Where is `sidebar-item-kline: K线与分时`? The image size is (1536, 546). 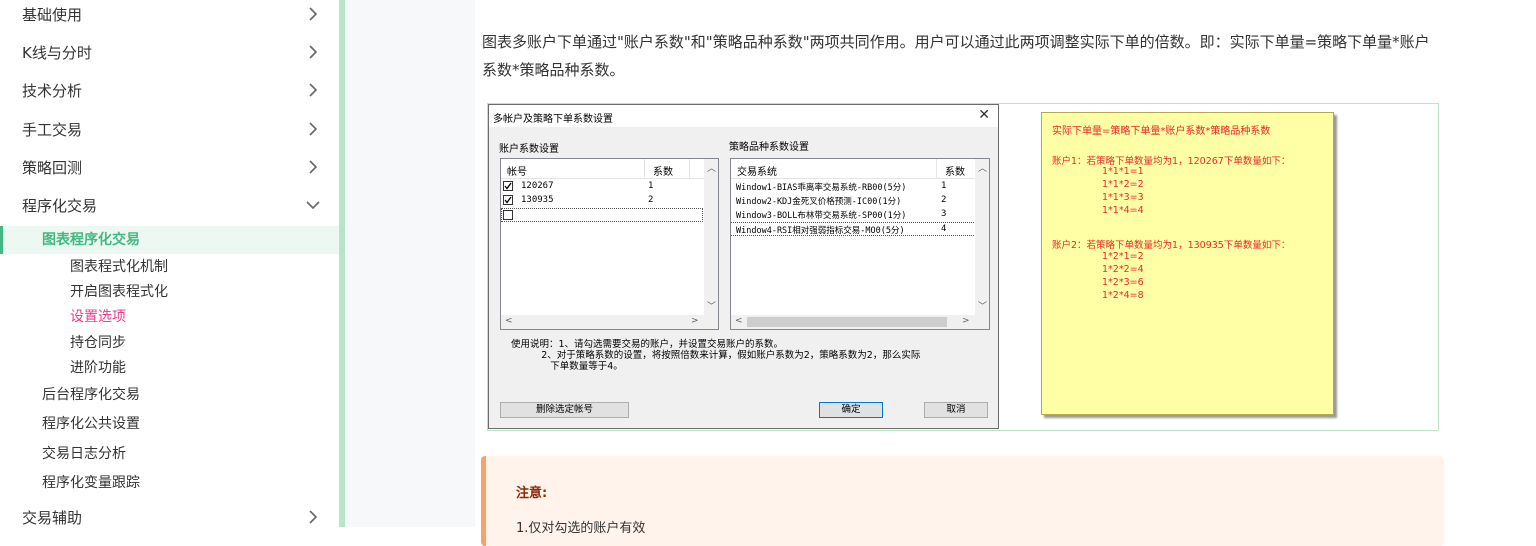 sidebar-item-kline: K线与分时 is located at coordinates (169, 52).